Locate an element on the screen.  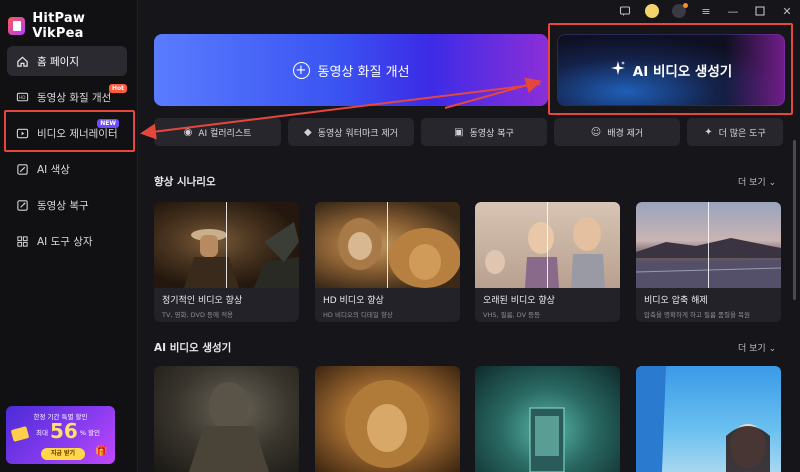
tool-label: 배경 제거 is located at coordinates (625, 133).